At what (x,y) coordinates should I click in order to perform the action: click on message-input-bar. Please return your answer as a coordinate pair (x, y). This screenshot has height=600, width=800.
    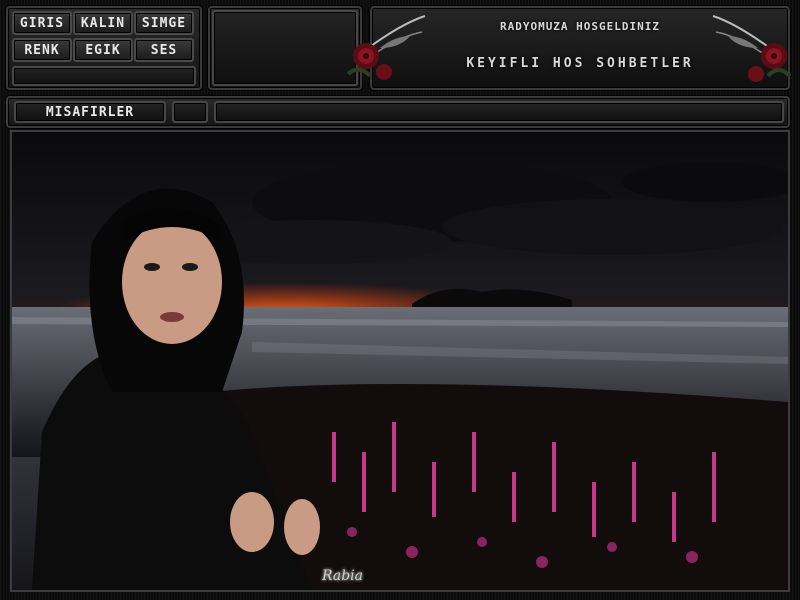
    Looking at the image, I should click on (499, 112).